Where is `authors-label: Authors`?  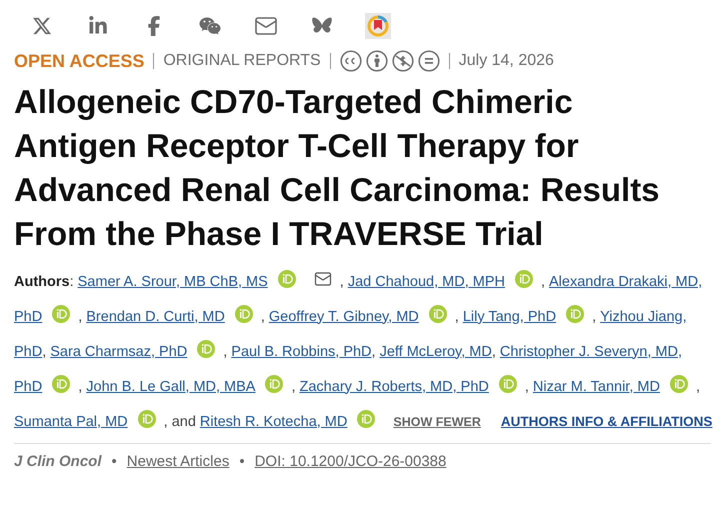
authors-label: Authors is located at coordinates (42, 282).